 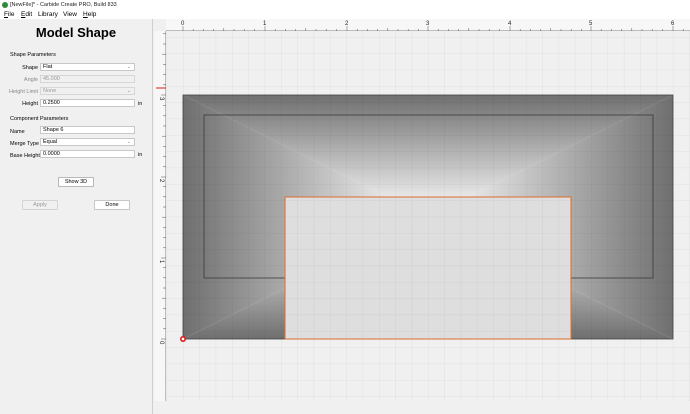 What do you see at coordinates (161, 262) in the screenshot?
I see `y-tick-label: 1` at bounding box center [161, 262].